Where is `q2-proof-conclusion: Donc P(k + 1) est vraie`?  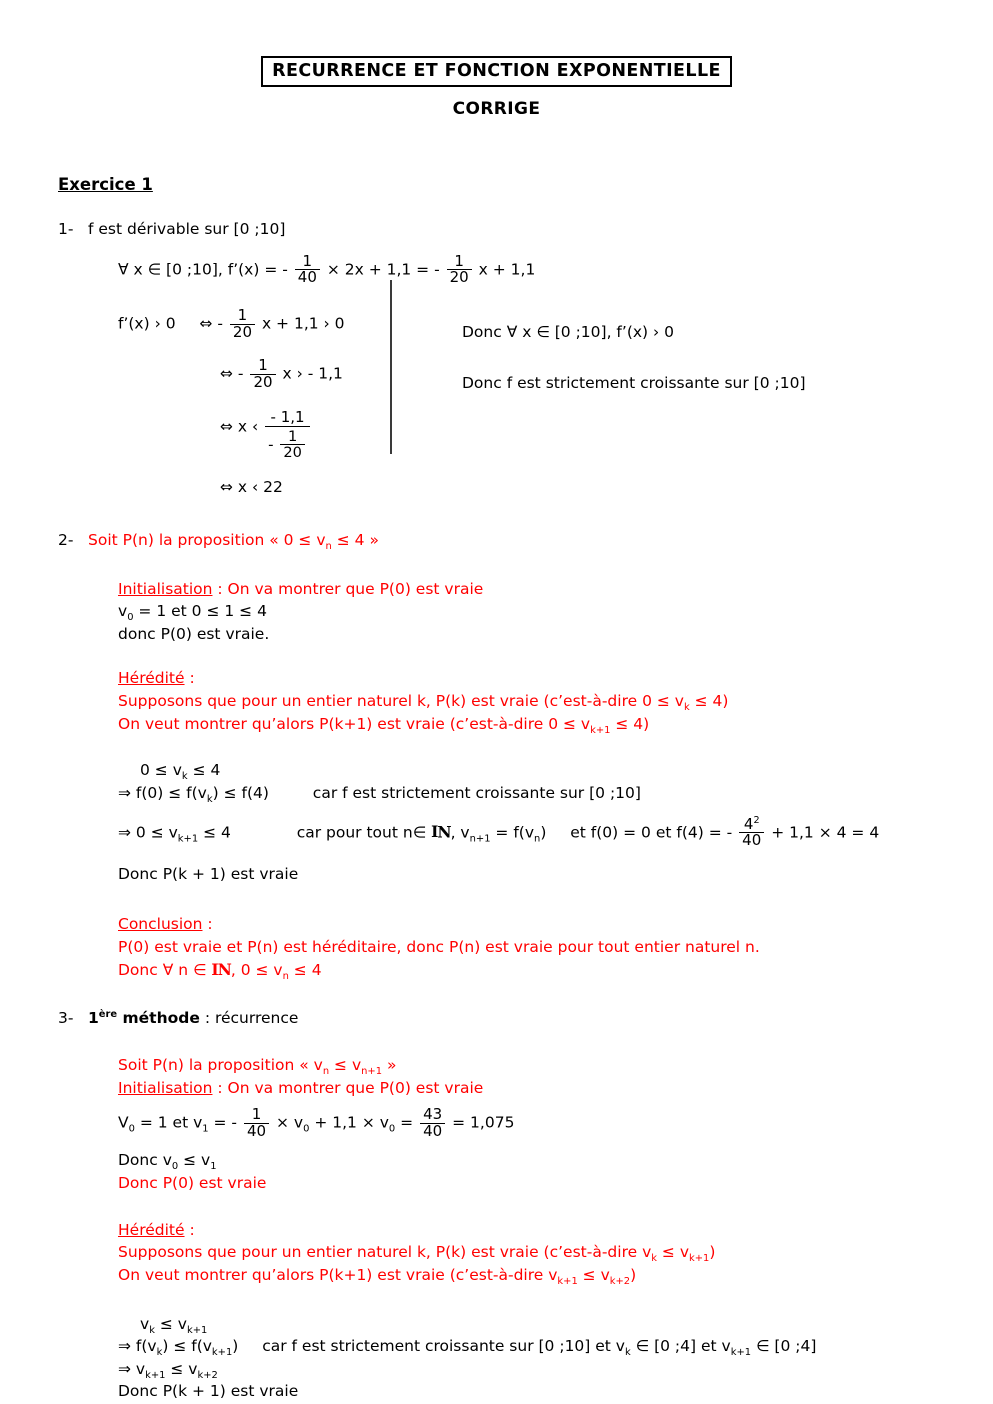
q2-proof-conclusion: Donc P(k + 1) est vraie is located at coordinates (208, 873).